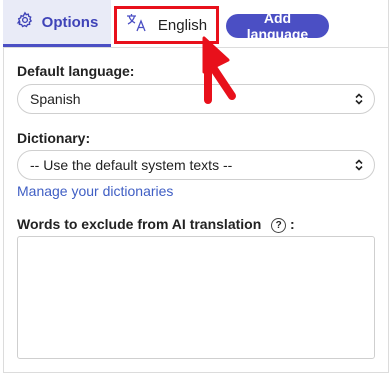 The height and width of the screenshot is (374, 392). I want to click on default-language-value: Spanish, so click(55, 99).